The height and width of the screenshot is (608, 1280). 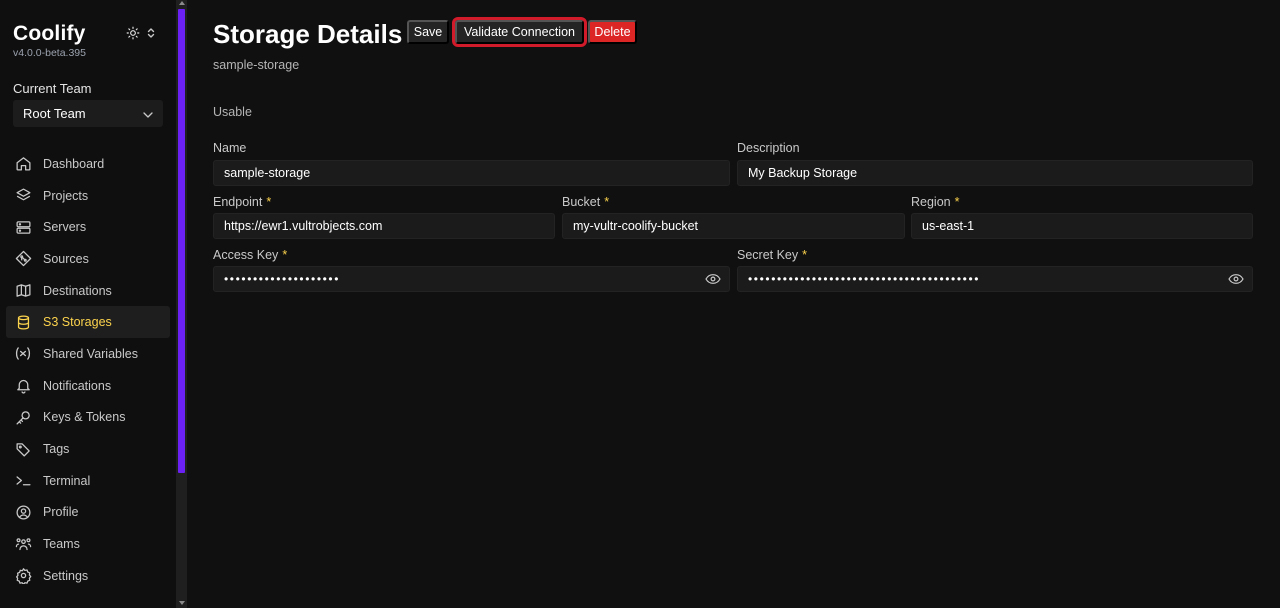 What do you see at coordinates (88, 449) in the screenshot?
I see `sidebar-item-tags: Tags` at bounding box center [88, 449].